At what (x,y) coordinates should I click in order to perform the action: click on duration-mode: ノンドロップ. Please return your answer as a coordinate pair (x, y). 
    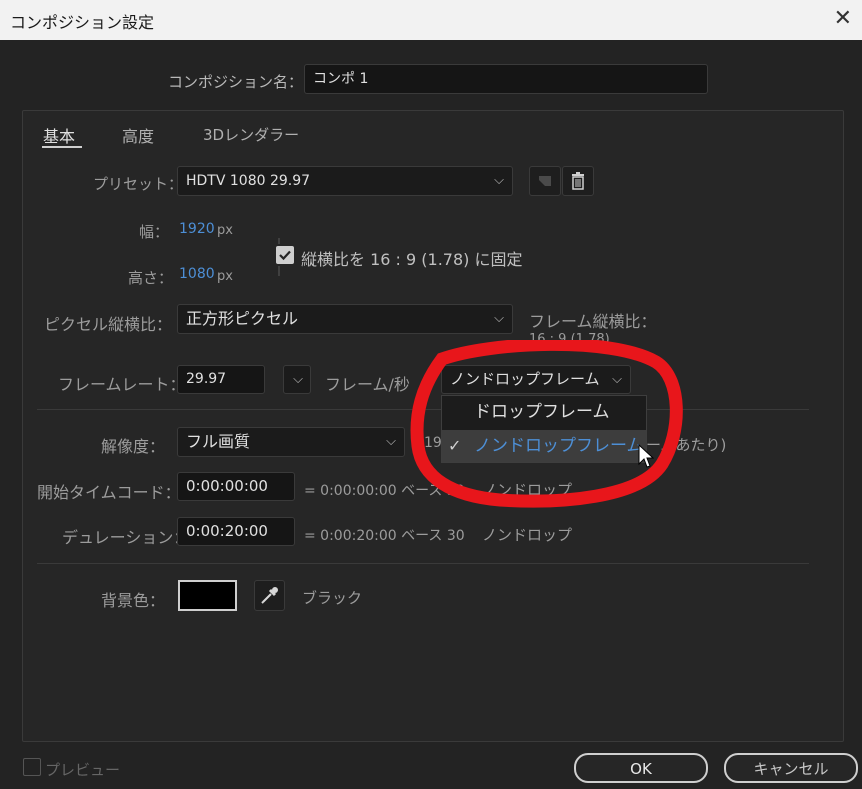
    Looking at the image, I should click on (527, 535).